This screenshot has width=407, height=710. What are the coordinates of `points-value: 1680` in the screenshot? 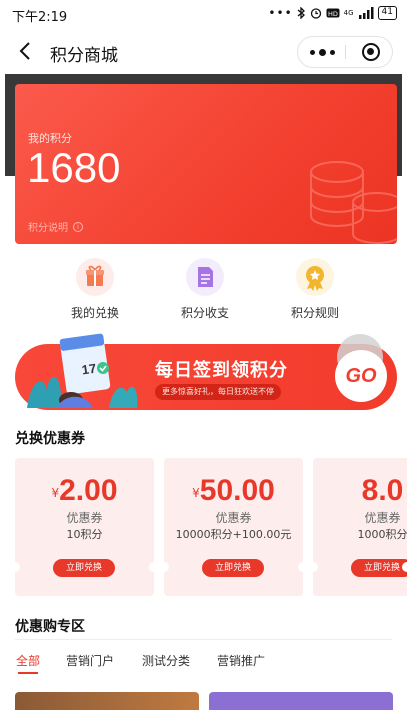 It's located at (74, 167).